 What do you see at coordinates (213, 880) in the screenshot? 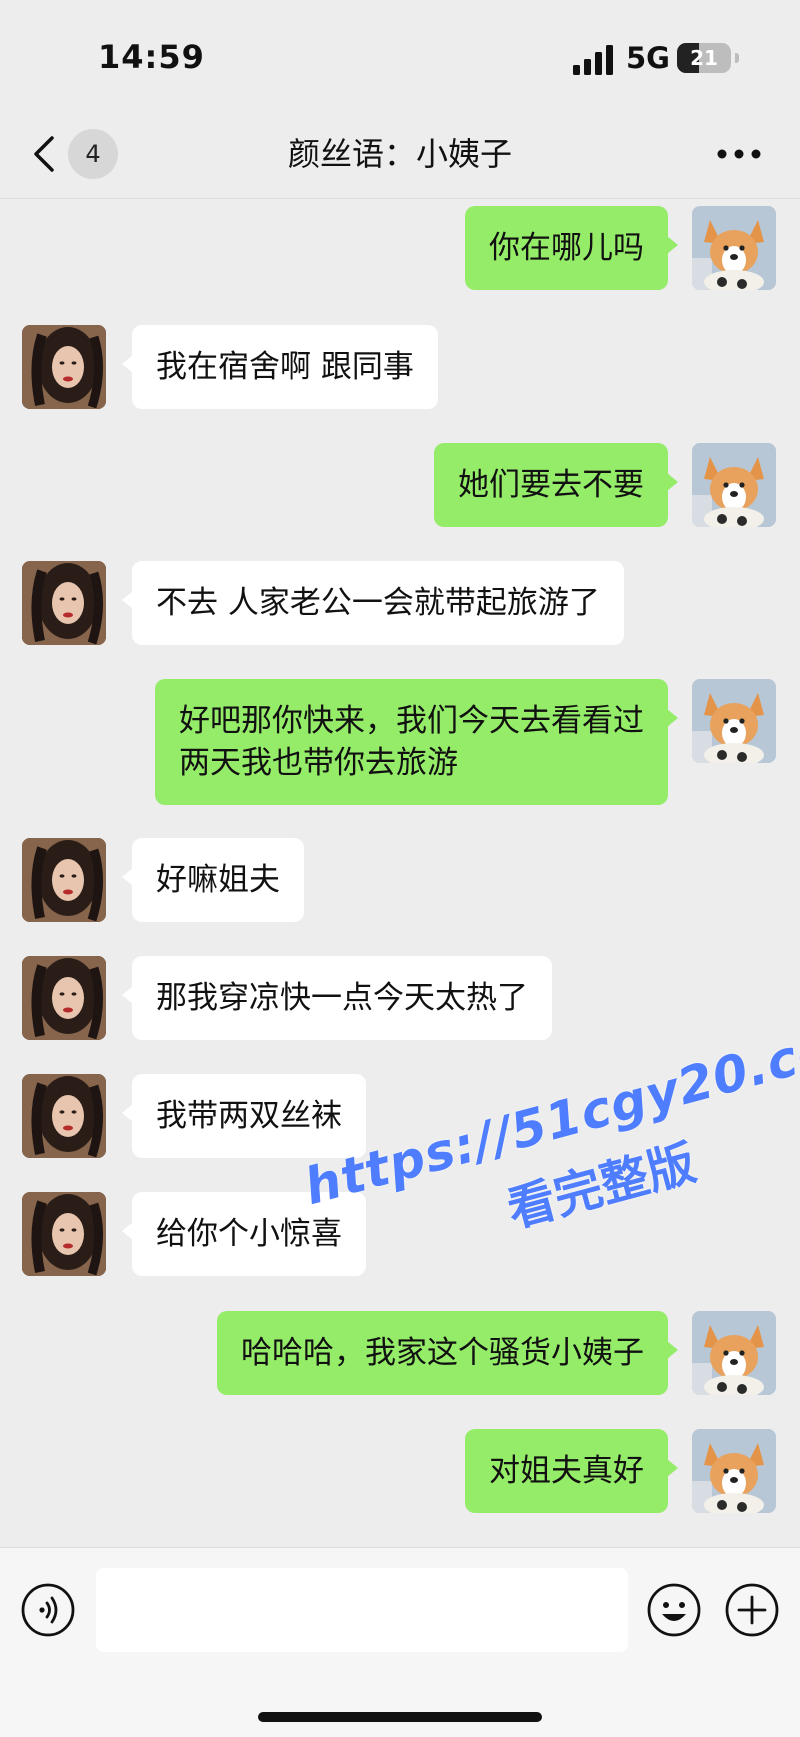
I see `message-bubble: 好嘛姐夫` at bounding box center [213, 880].